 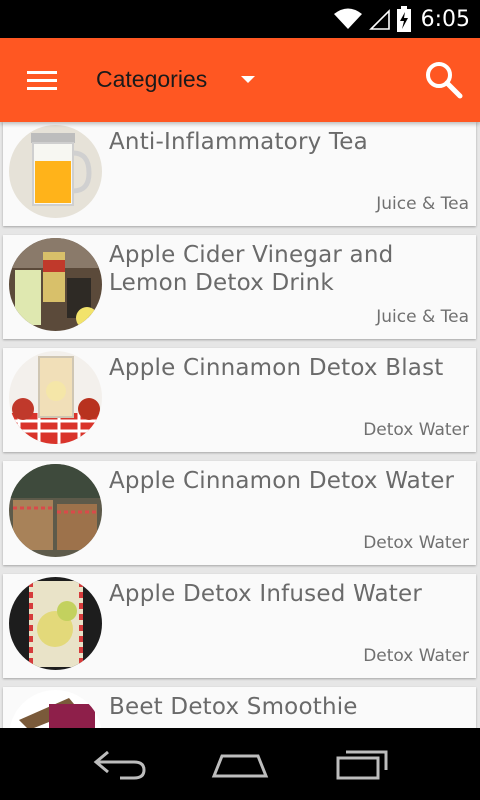 What do you see at coordinates (233, 707) in the screenshot?
I see `recipe-title: Beet Detox Smoothie` at bounding box center [233, 707].